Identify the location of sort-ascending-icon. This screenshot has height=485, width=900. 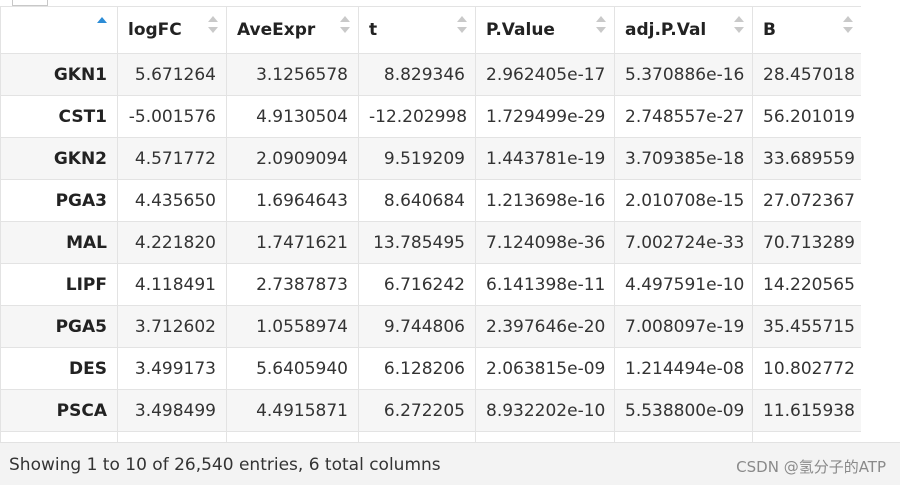
(102, 27).